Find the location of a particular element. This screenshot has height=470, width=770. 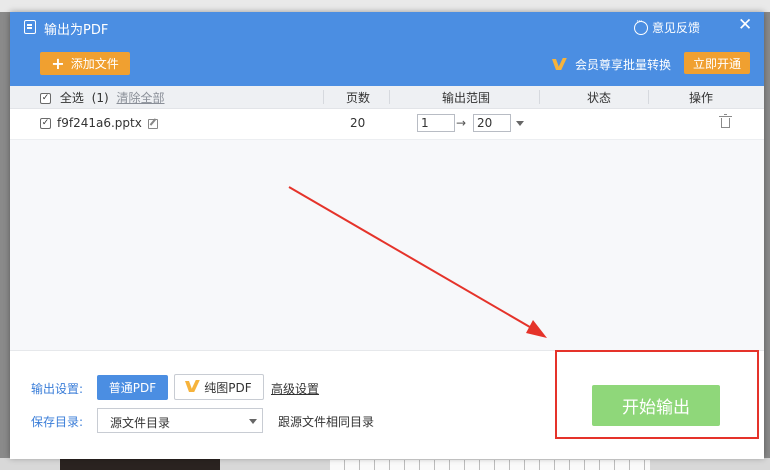

vip-promo: 会员尊享批量转换 is located at coordinates (612, 64).